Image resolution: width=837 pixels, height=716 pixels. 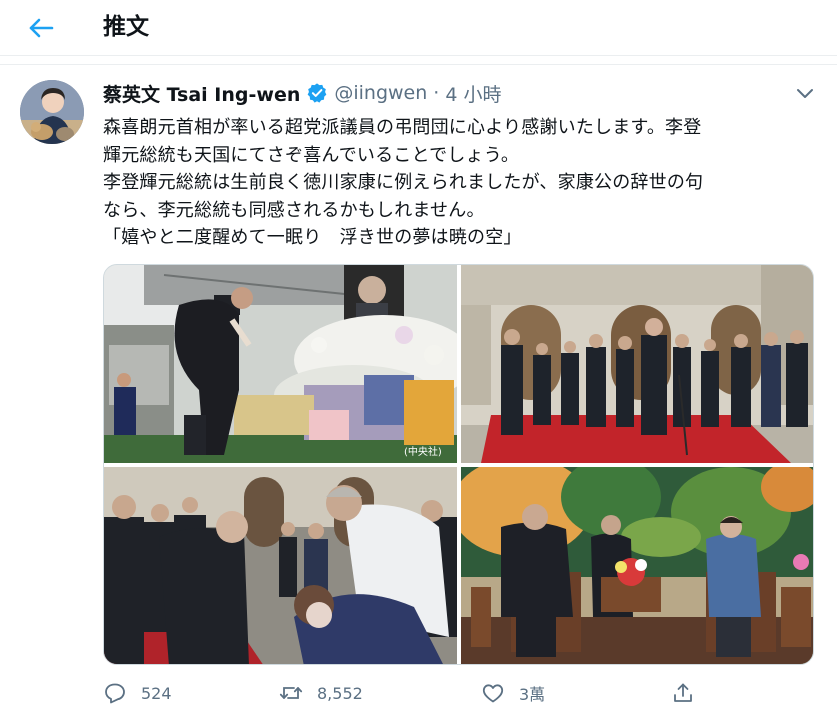 I want to click on heart-icon, so click(x=493, y=693).